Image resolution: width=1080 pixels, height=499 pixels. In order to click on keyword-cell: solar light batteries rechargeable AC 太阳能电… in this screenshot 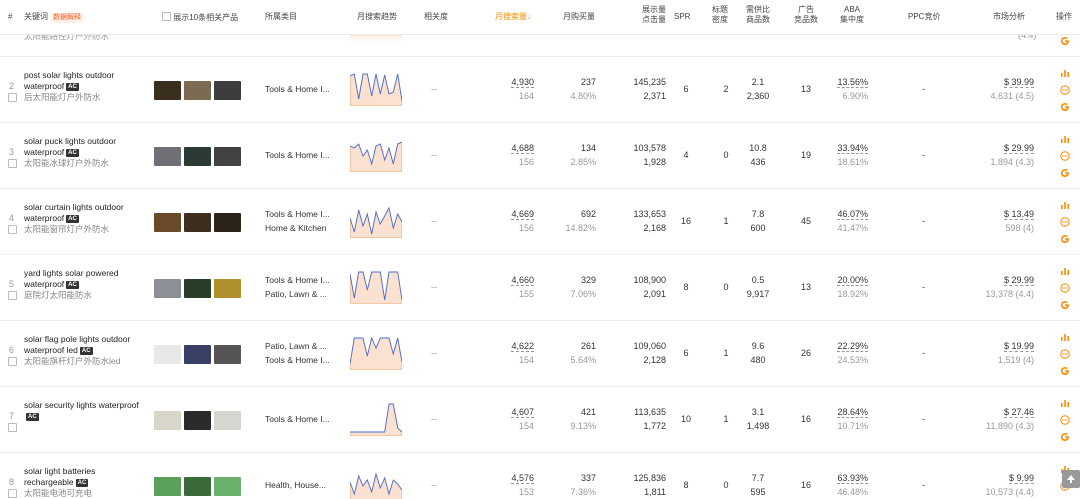, I will do `click(84, 482)`.